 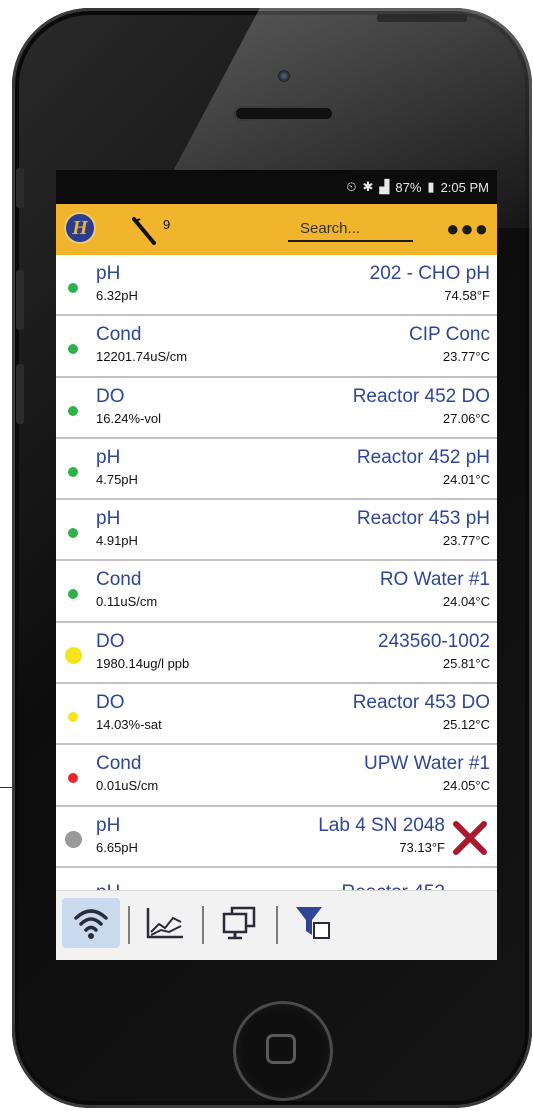 I want to click on sensor-temperature: 24.04°C, so click(x=466, y=602).